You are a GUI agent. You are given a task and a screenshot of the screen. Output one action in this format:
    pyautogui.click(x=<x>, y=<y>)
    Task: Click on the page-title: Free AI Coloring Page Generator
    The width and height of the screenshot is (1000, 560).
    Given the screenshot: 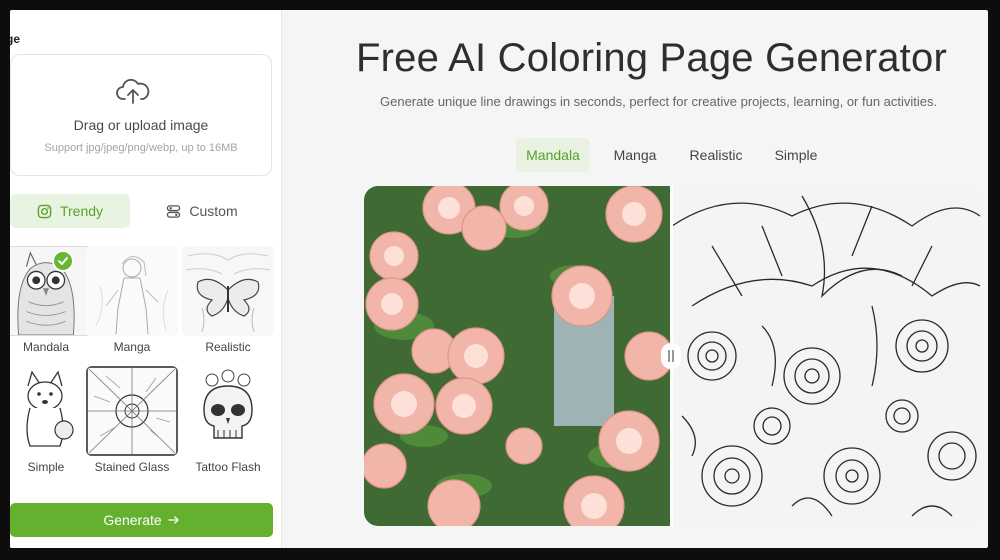 What is the action you would take?
    pyautogui.click(x=651, y=58)
    